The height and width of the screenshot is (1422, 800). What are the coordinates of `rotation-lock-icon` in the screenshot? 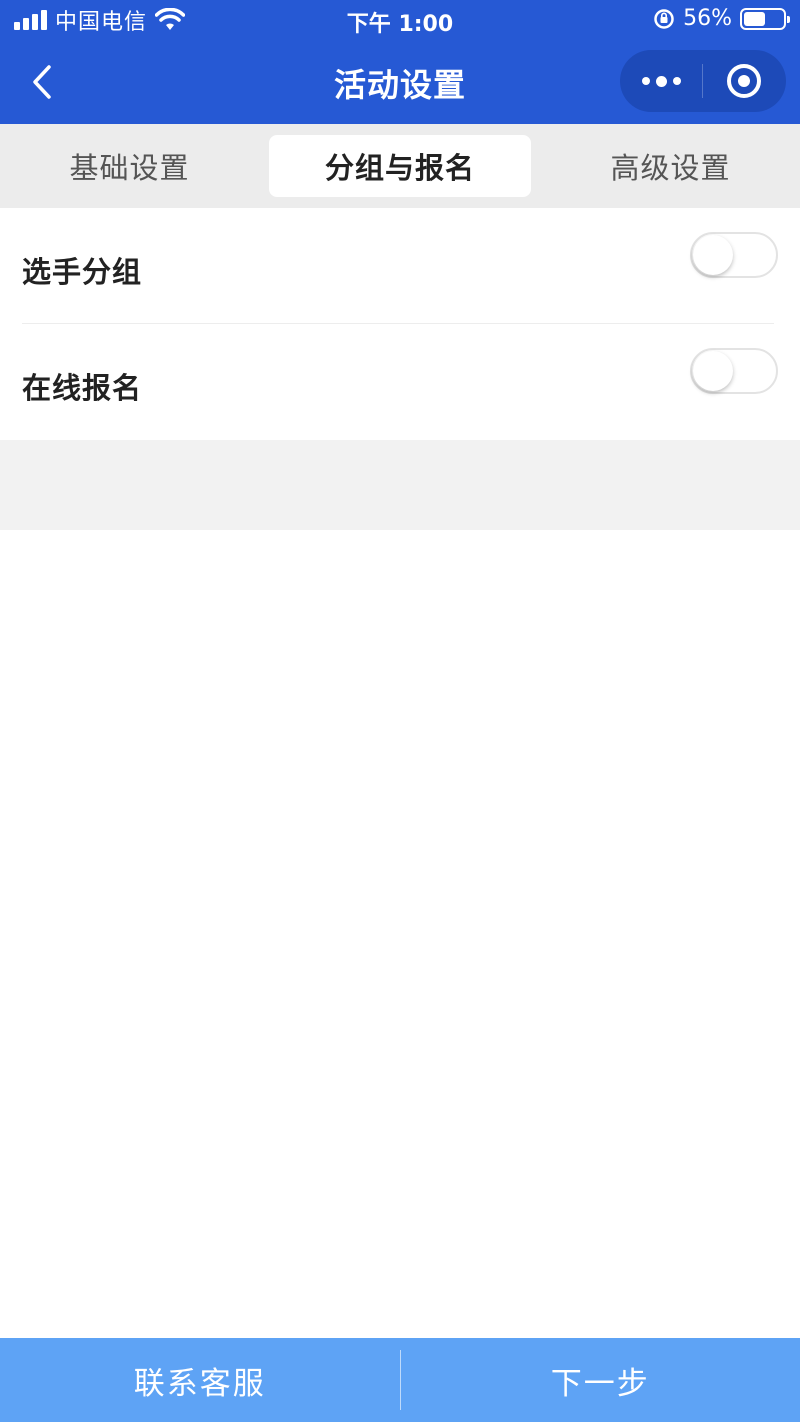 It's located at (664, 18).